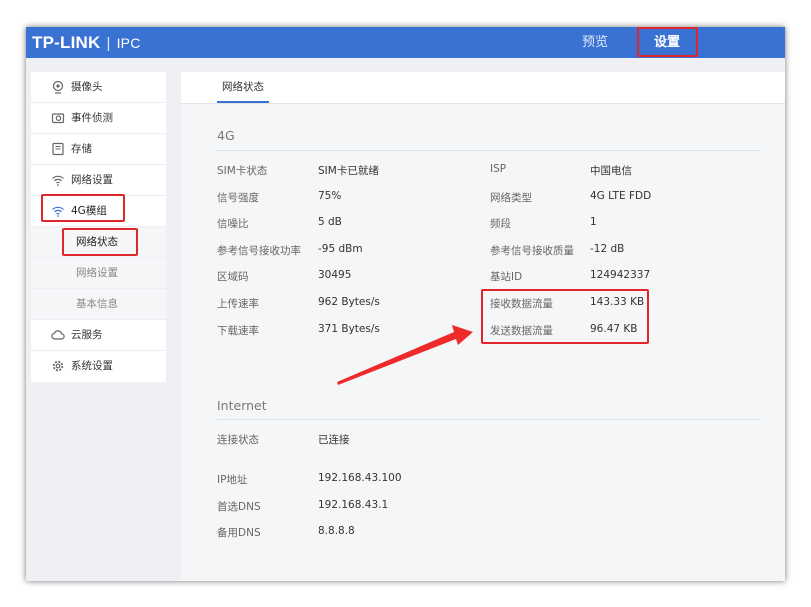 The height and width of the screenshot is (607, 811). Describe the element at coordinates (242, 171) in the screenshot. I see `field-label: SIM卡状态` at that location.